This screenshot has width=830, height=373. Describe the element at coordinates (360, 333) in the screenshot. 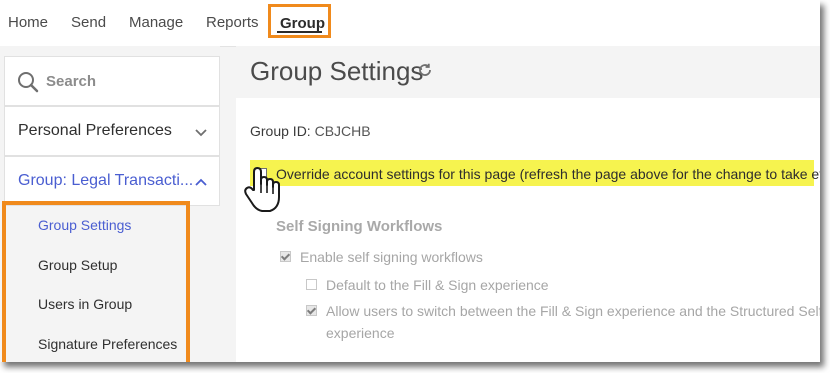

I see `allow-switch-label-line2: experience` at that location.